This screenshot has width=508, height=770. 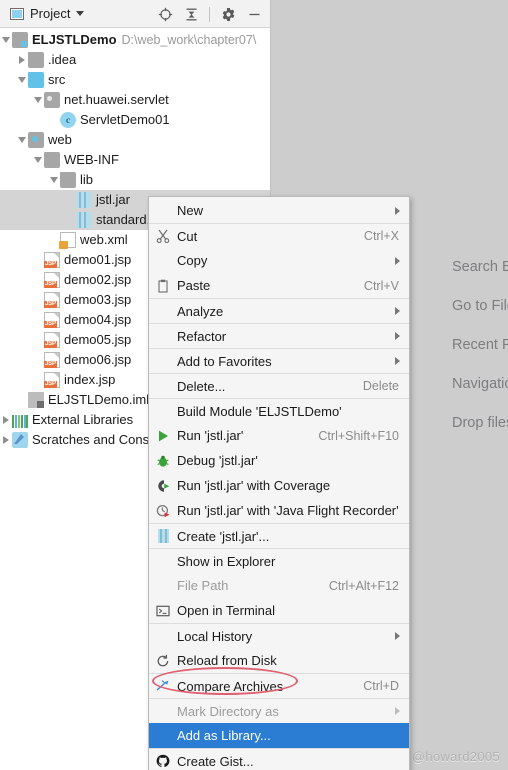 What do you see at coordinates (254, 14) in the screenshot?
I see `hide-icon` at bounding box center [254, 14].